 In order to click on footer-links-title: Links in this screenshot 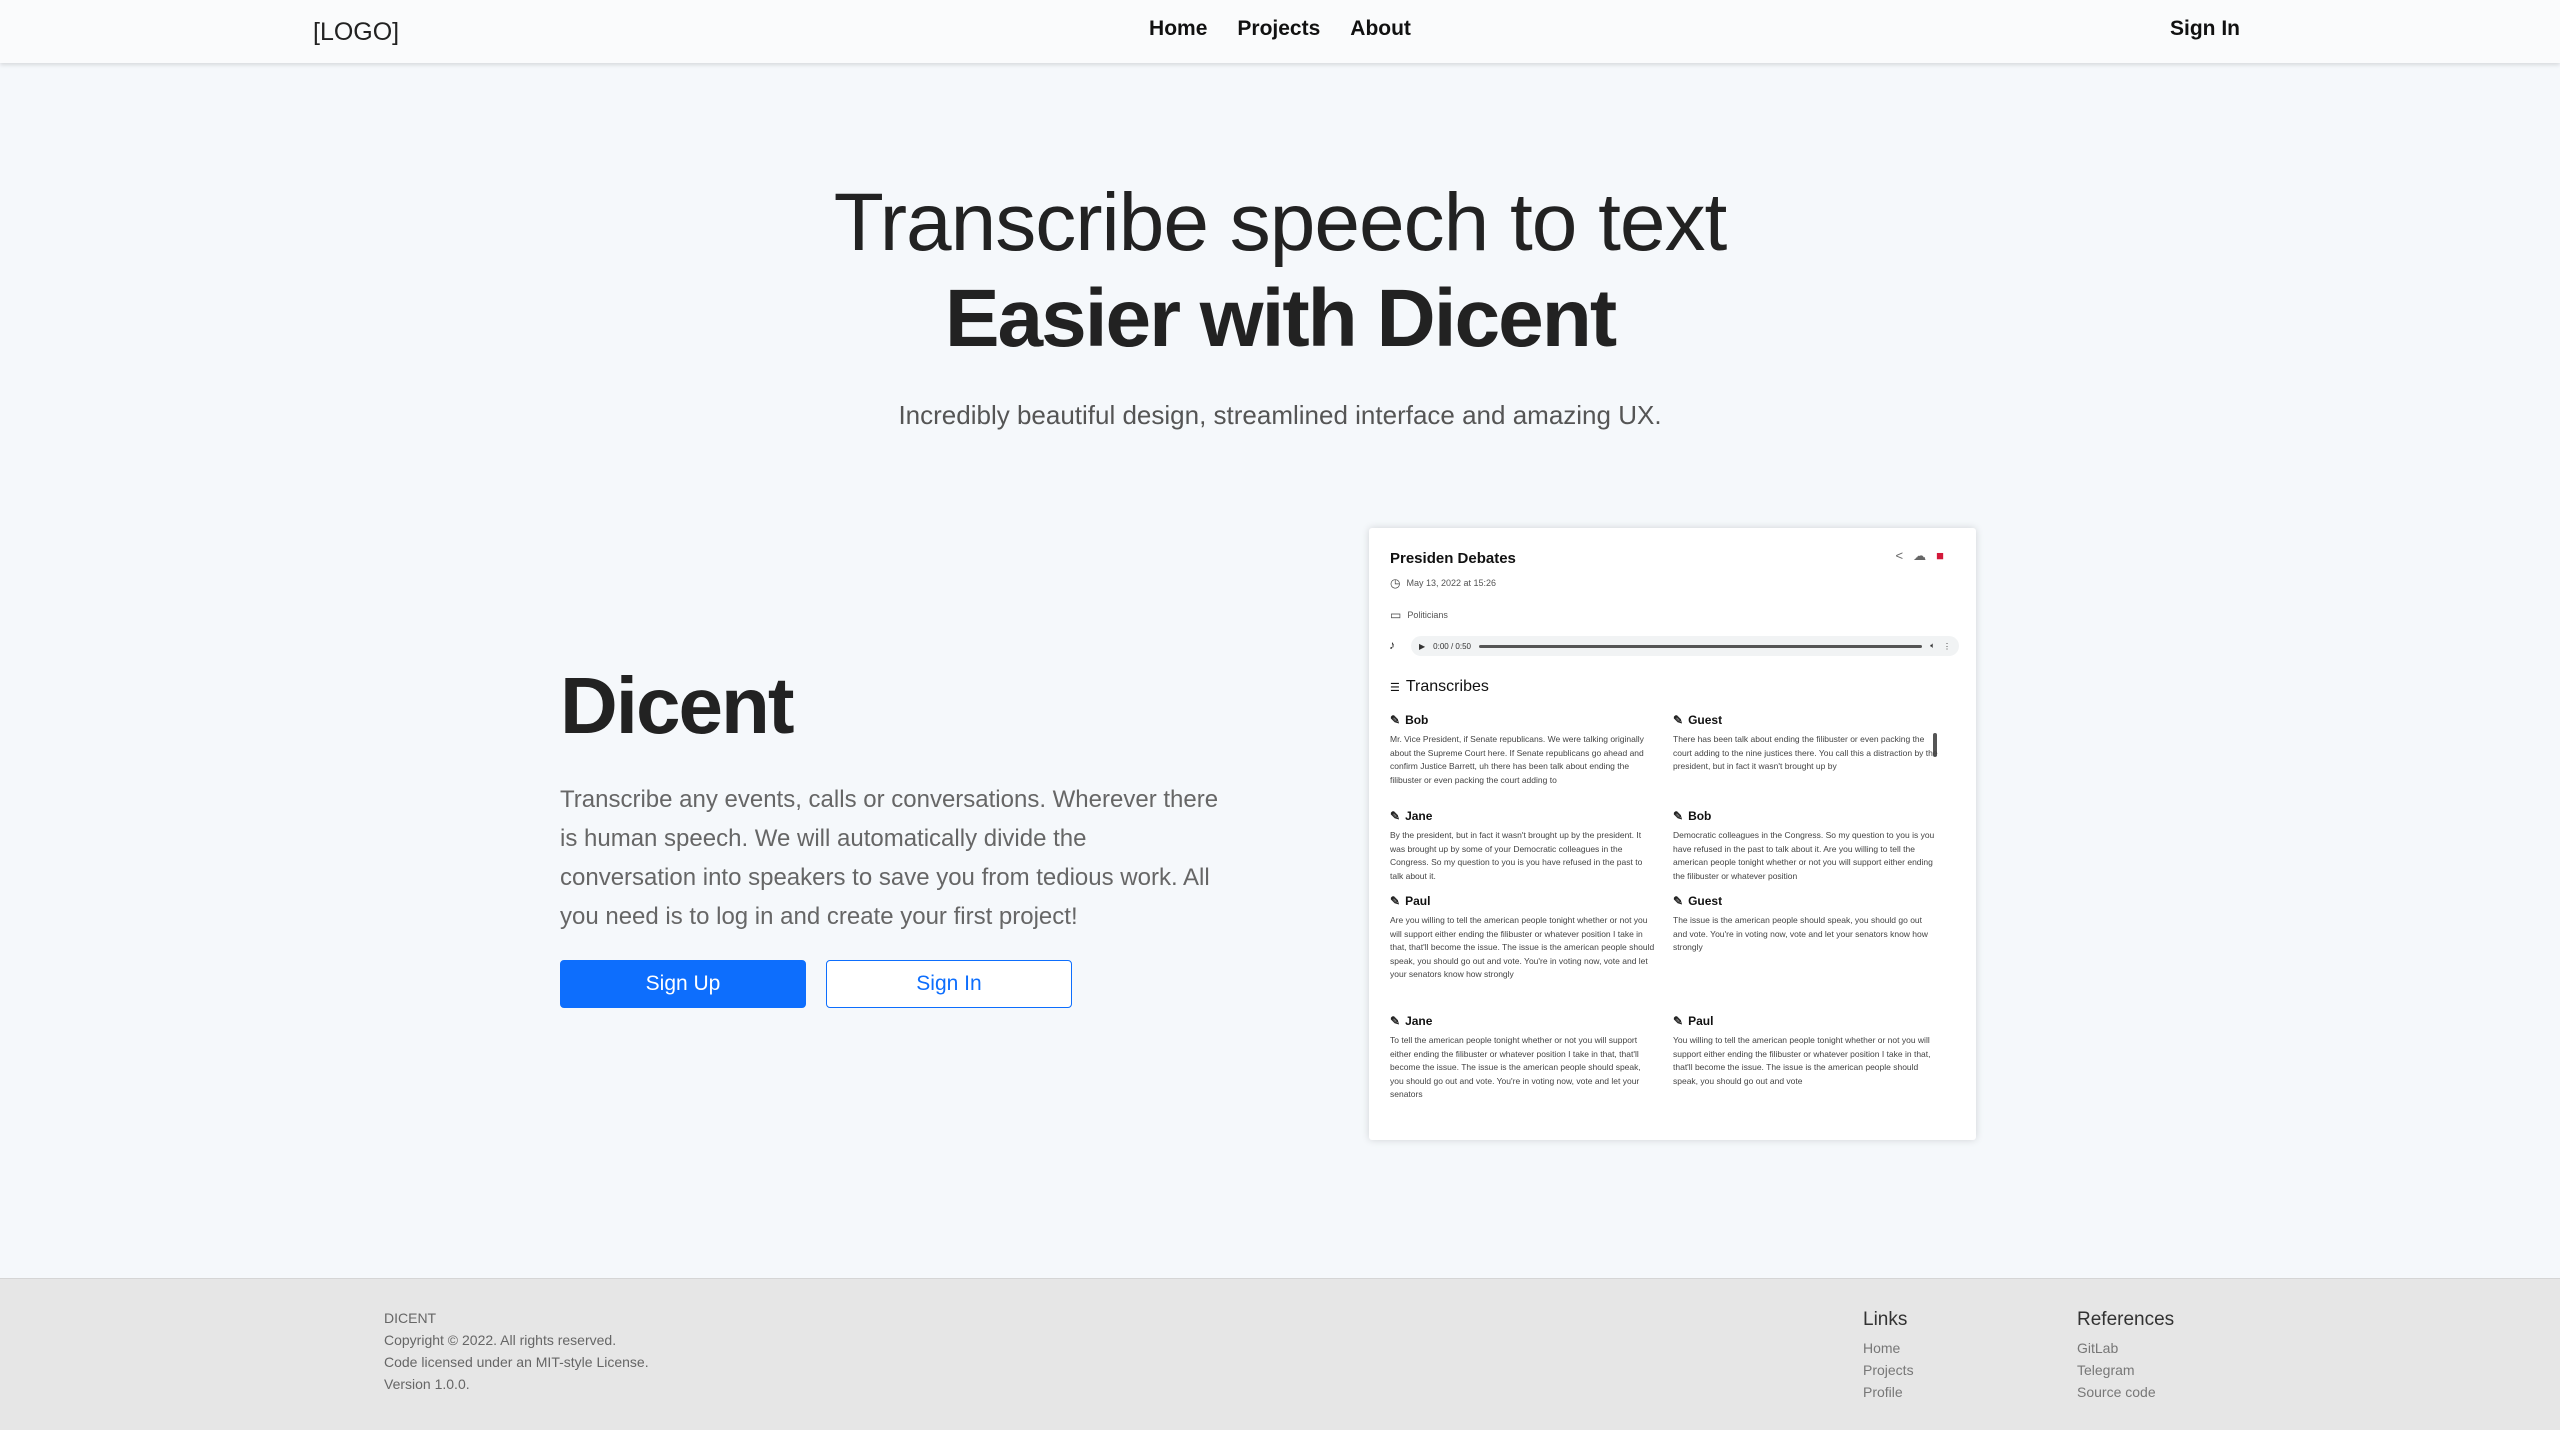, I will do `click(1885, 1319)`.